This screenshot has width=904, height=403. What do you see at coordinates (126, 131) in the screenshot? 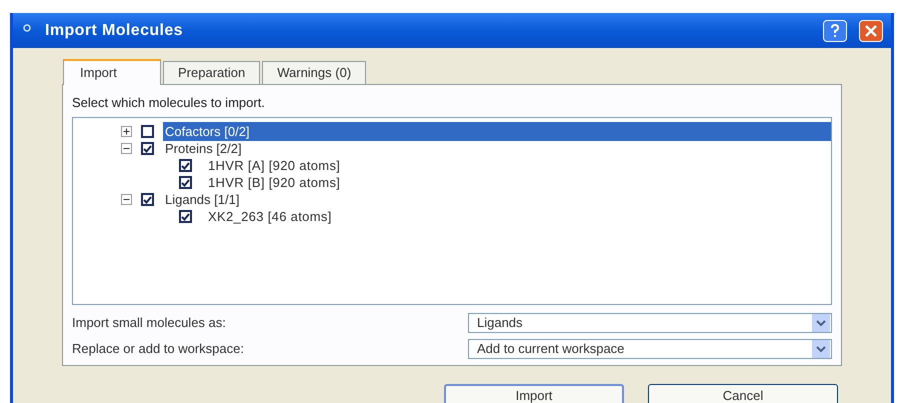
I see `expand-icon` at bounding box center [126, 131].